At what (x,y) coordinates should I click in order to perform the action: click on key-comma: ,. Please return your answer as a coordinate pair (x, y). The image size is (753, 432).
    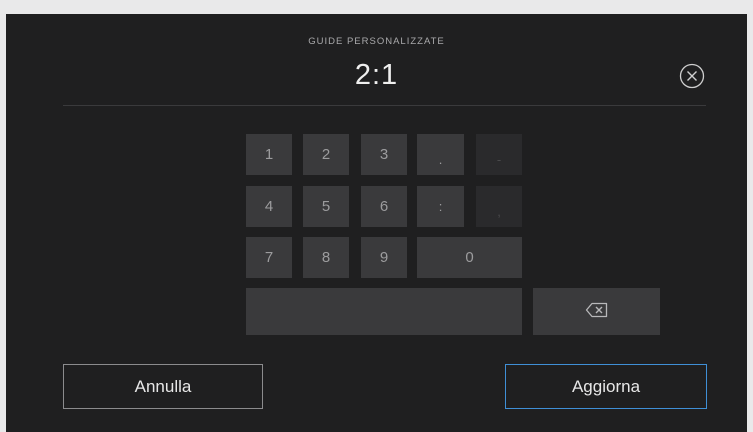
    Looking at the image, I should click on (499, 206).